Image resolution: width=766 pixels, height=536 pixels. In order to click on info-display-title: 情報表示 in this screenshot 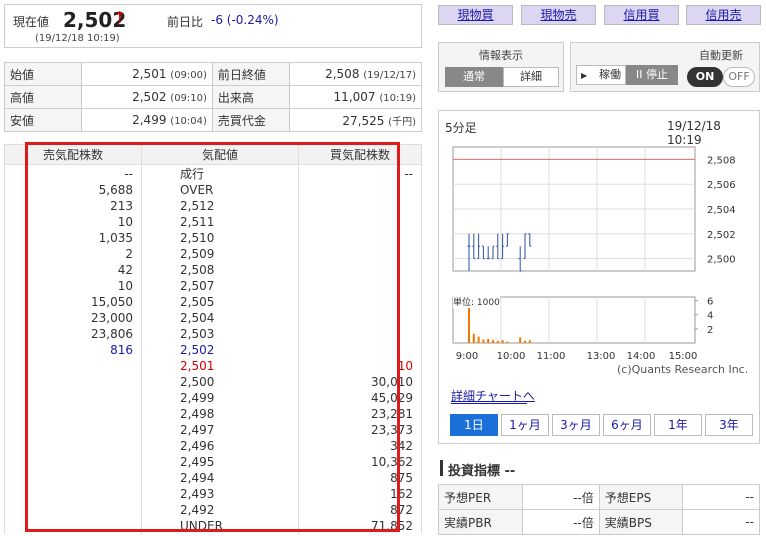, I will do `click(501, 55)`.